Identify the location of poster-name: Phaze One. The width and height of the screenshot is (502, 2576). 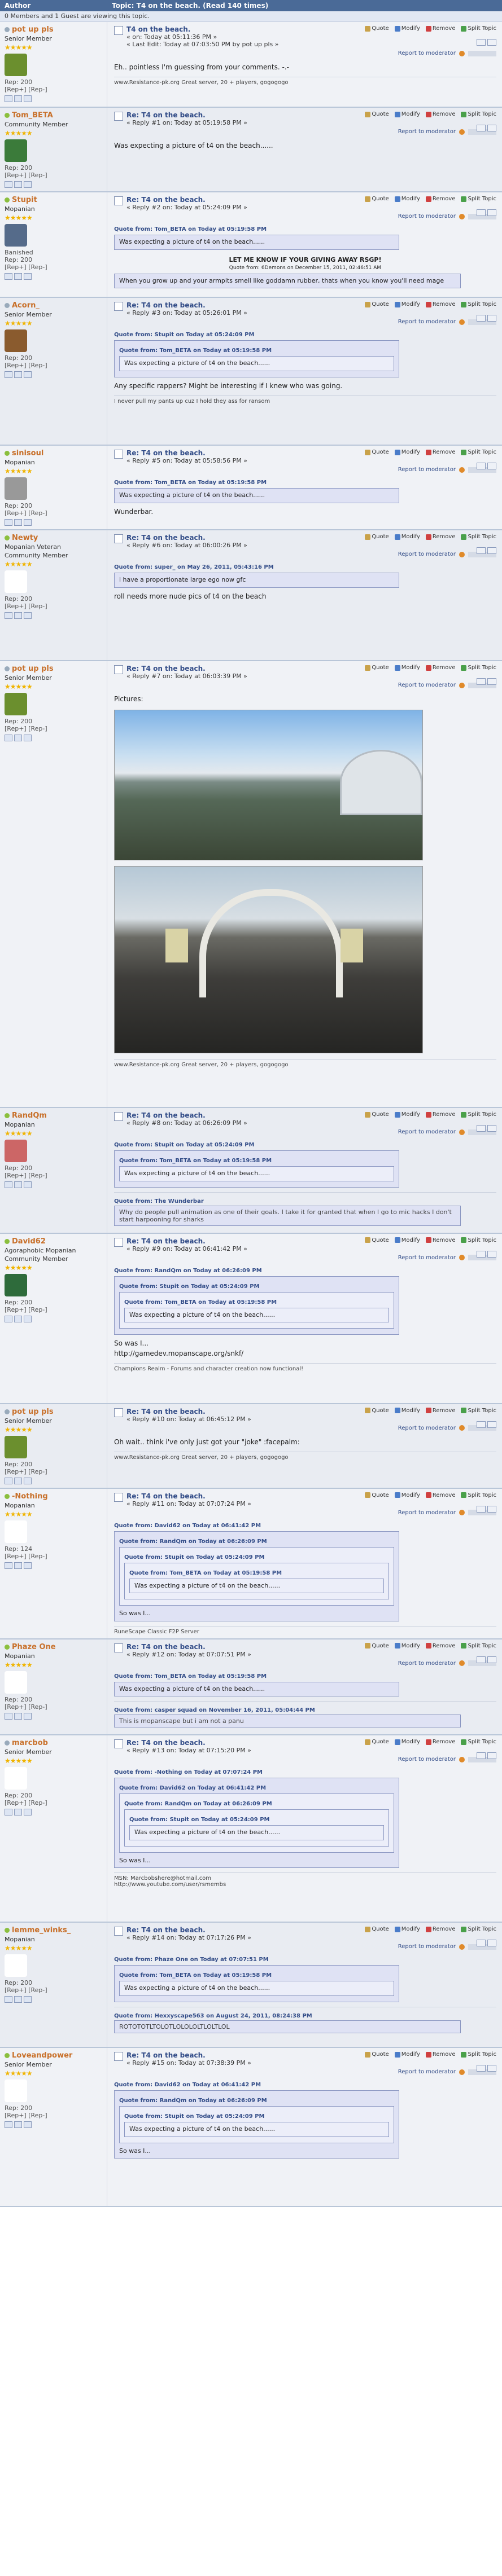
(54, 1647).